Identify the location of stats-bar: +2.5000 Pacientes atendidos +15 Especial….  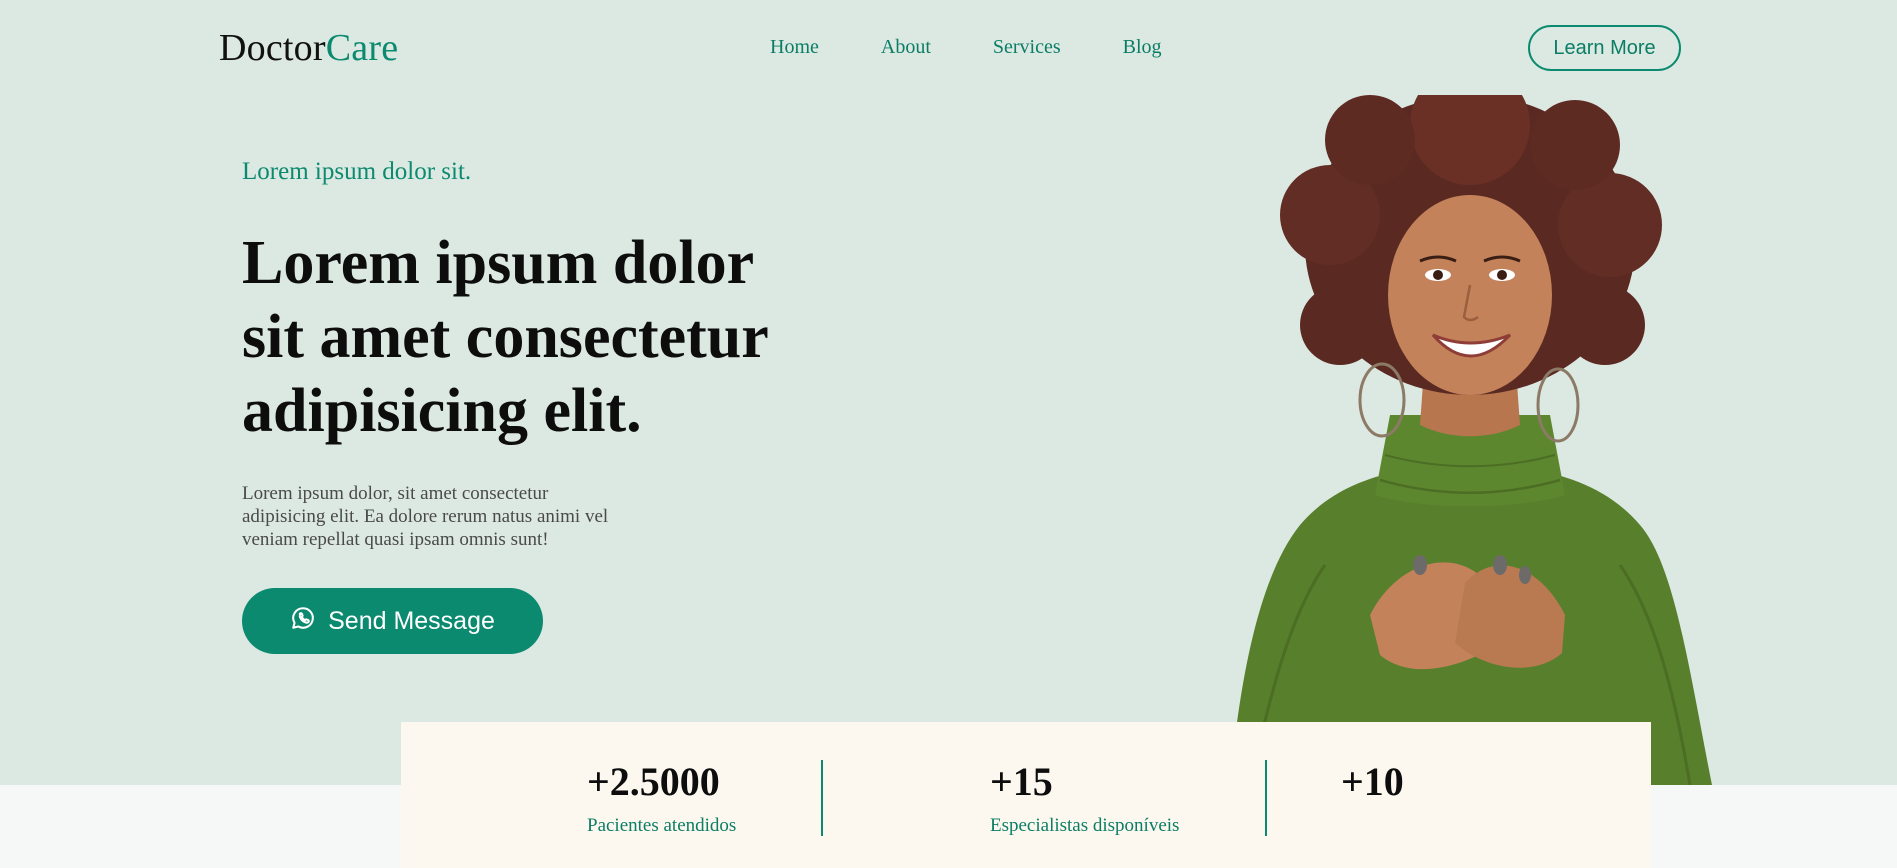
(1026, 795).